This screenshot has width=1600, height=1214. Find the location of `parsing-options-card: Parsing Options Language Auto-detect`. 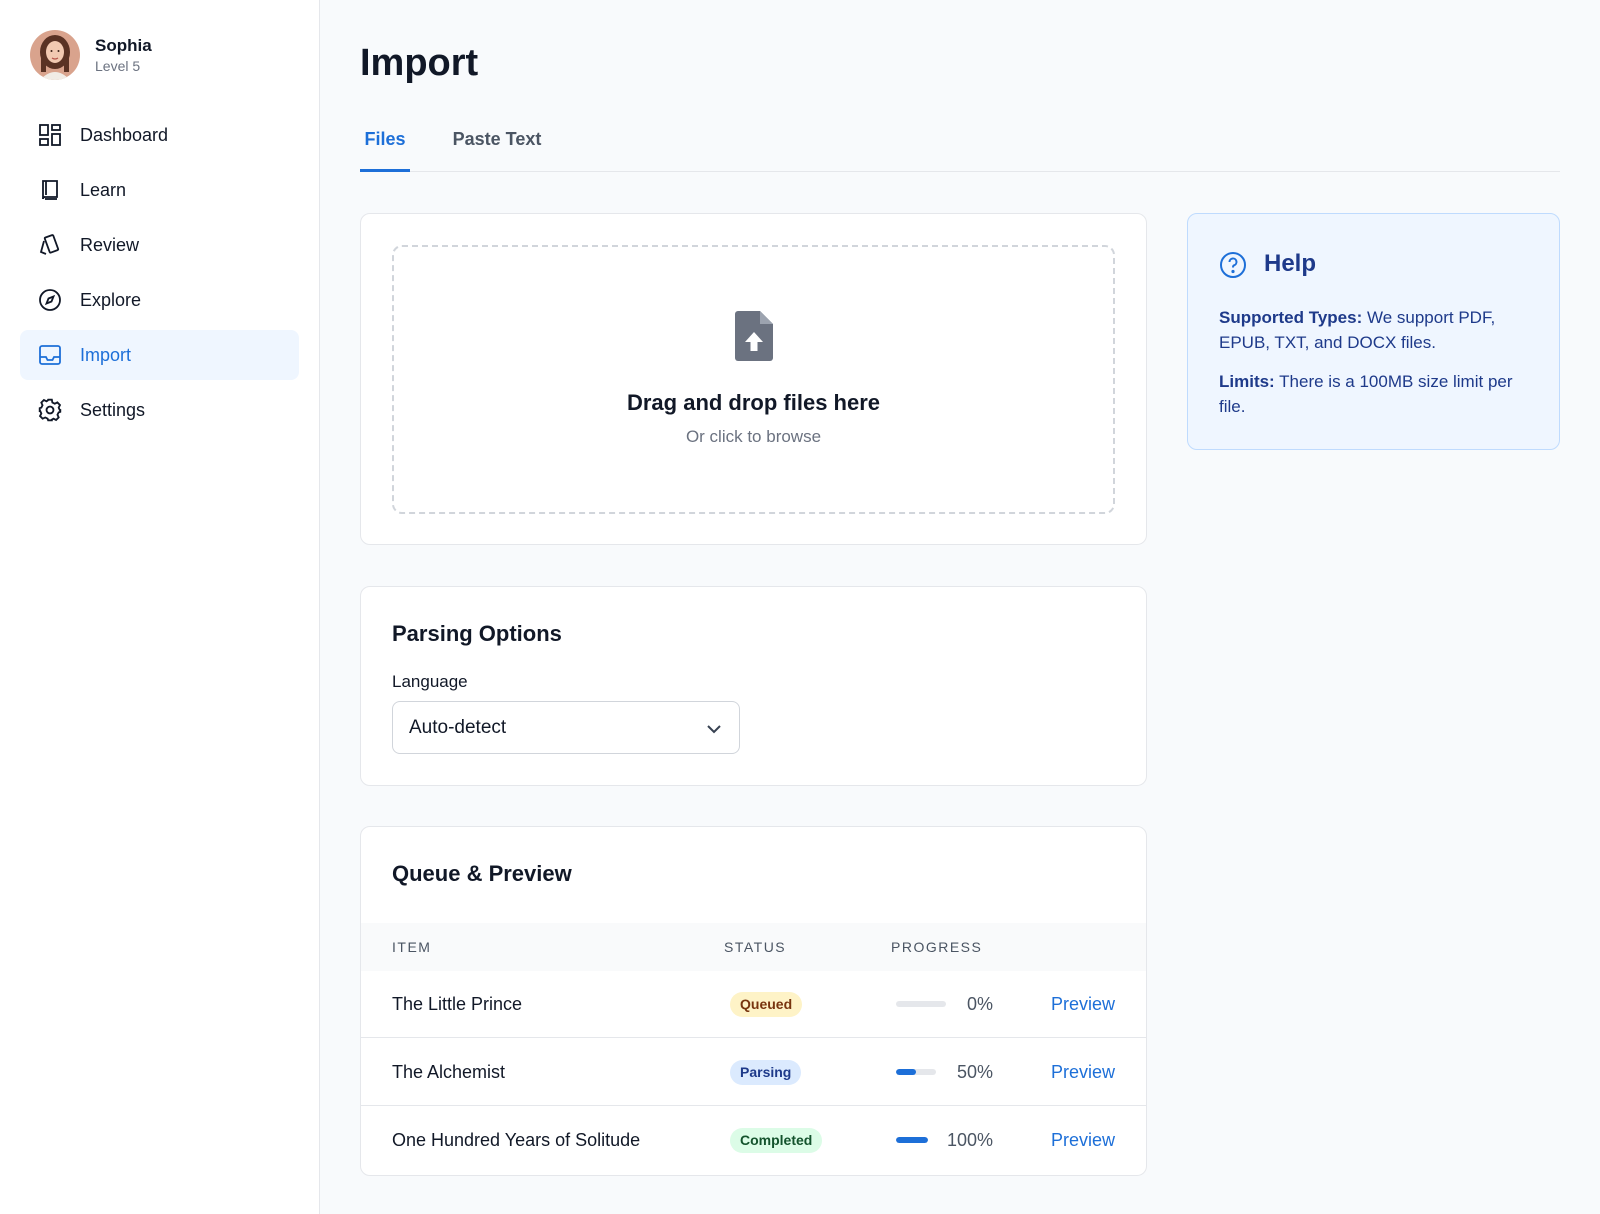

parsing-options-card: Parsing Options Language Auto-detect is located at coordinates (753, 686).